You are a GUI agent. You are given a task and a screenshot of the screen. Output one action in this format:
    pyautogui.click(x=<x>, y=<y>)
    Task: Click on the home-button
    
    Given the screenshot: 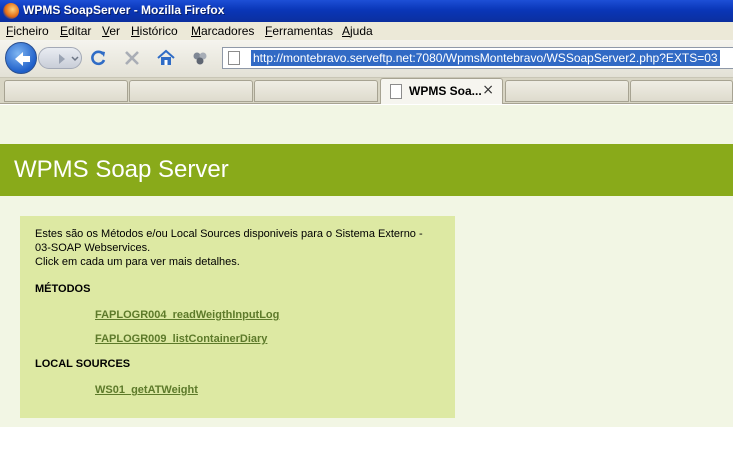 What is the action you would take?
    pyautogui.click(x=166, y=58)
    